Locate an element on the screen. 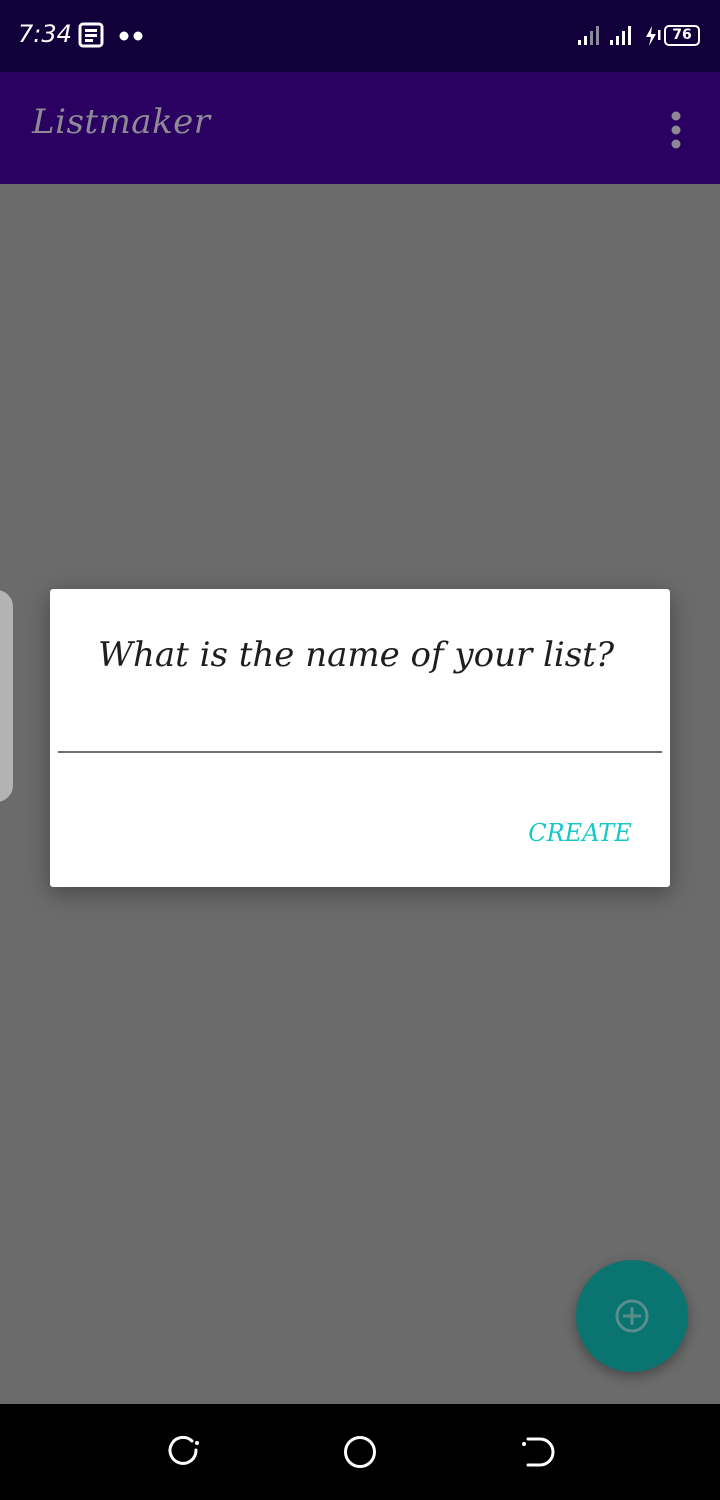 This screenshot has width=720, height=1500. news-icon is located at coordinates (91, 35).